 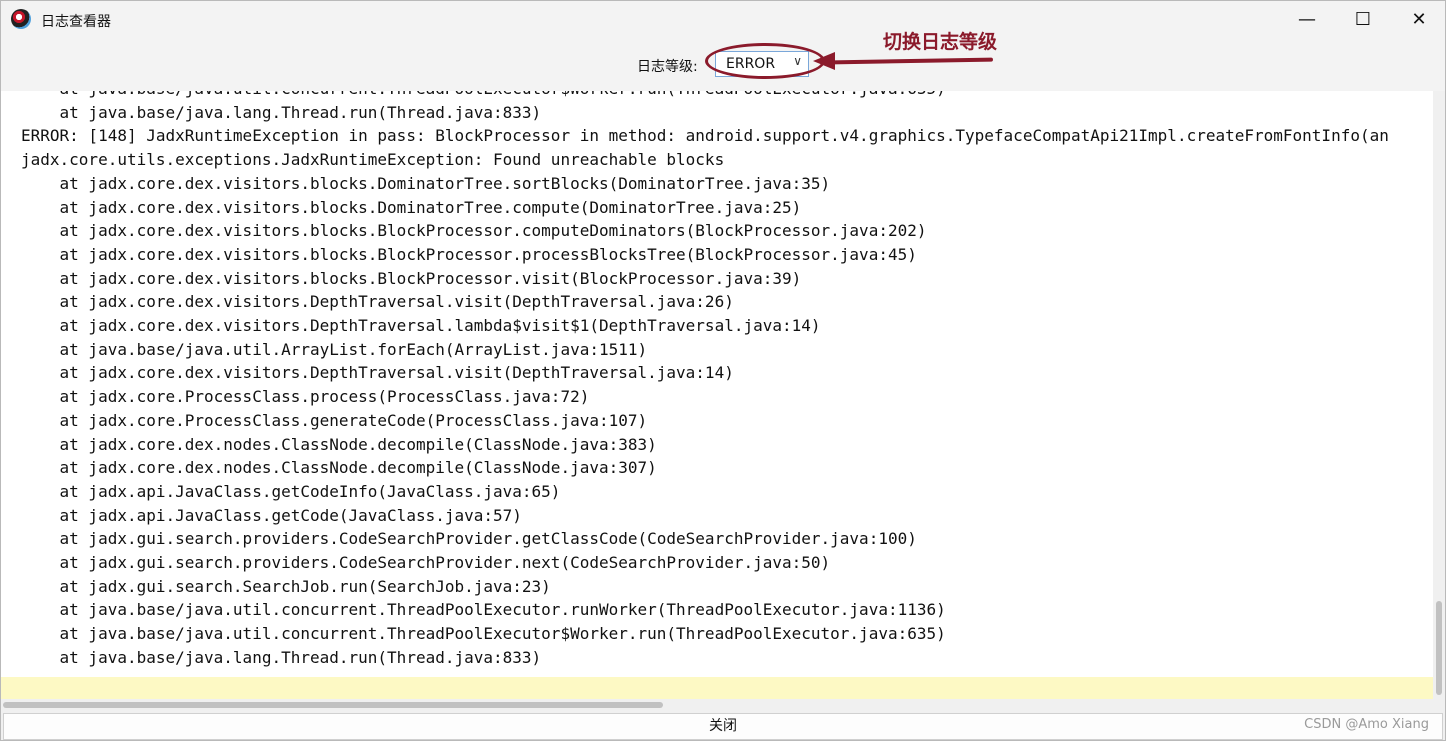 What do you see at coordinates (333, 705) in the screenshot?
I see `horizontal-scroll-thumb` at bounding box center [333, 705].